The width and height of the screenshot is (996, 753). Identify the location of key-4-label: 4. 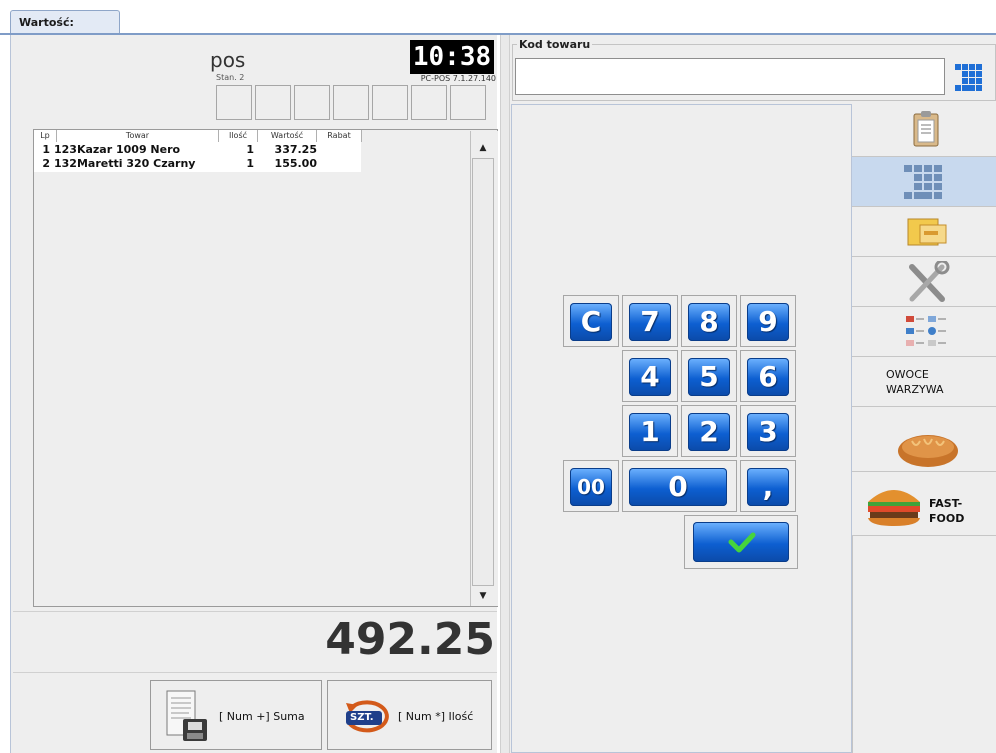
(650, 377).